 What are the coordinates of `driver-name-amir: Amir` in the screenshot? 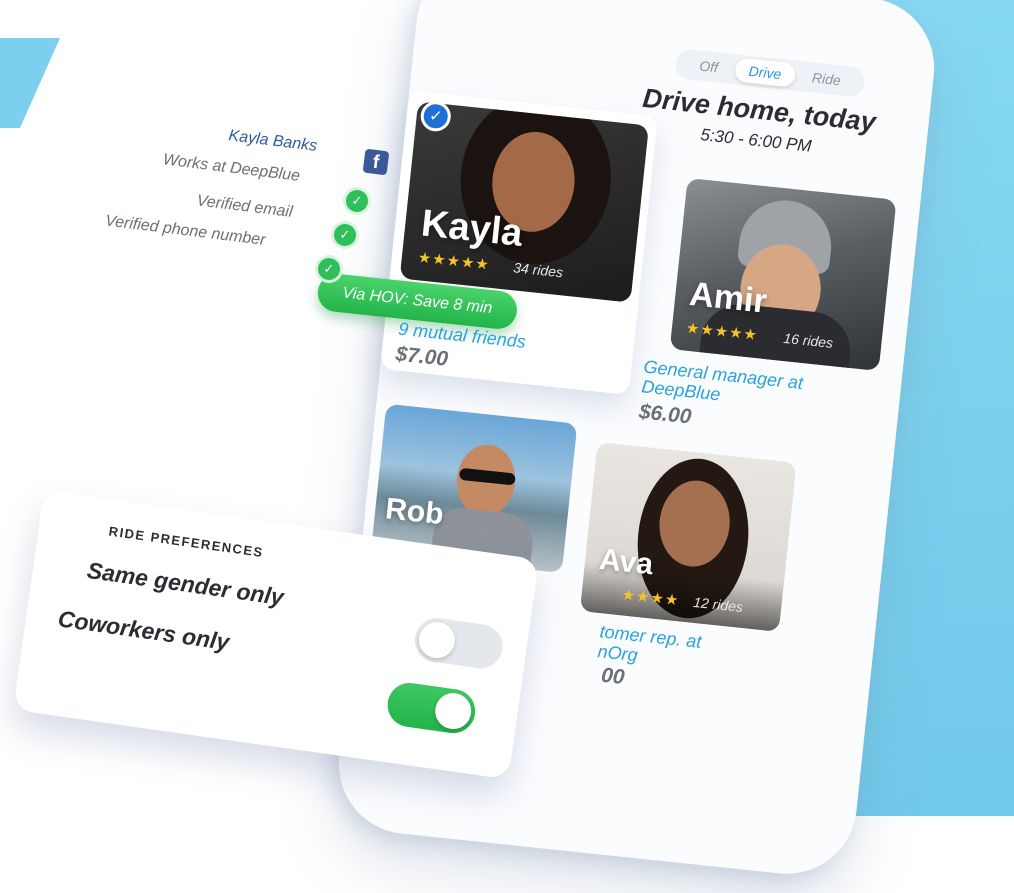 It's located at (728, 297).